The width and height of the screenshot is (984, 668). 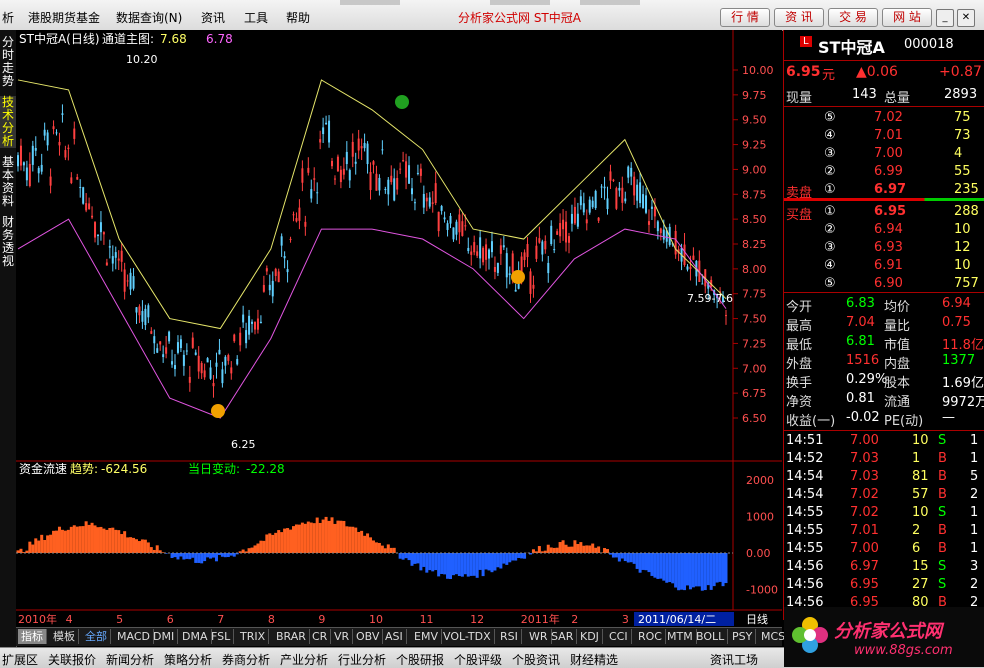 I want to click on bottom-nav-item: 行业分析, so click(x=362, y=659).